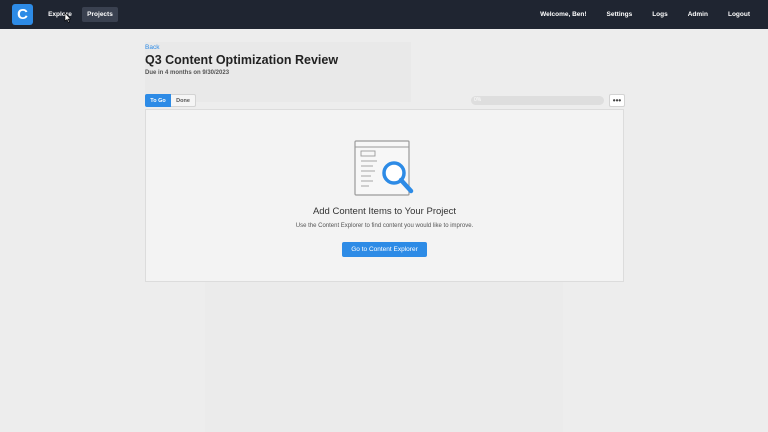  Describe the element at coordinates (635, 14) in the screenshot. I see `user-menu: Welcome, Ben! Settings Logs Admin Logout` at that location.